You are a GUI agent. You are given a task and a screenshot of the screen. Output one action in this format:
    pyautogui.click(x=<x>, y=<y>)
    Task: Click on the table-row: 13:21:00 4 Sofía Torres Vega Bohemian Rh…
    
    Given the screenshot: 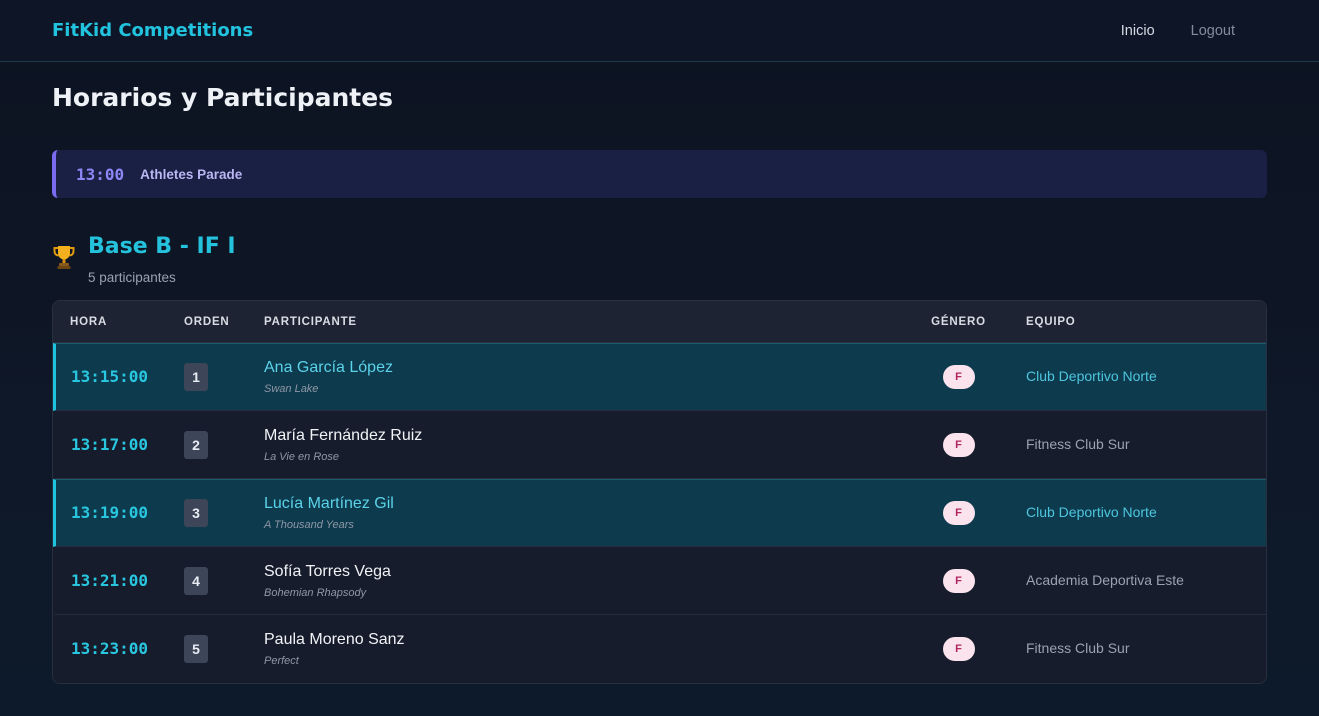 What is the action you would take?
    pyautogui.click(x=659, y=581)
    